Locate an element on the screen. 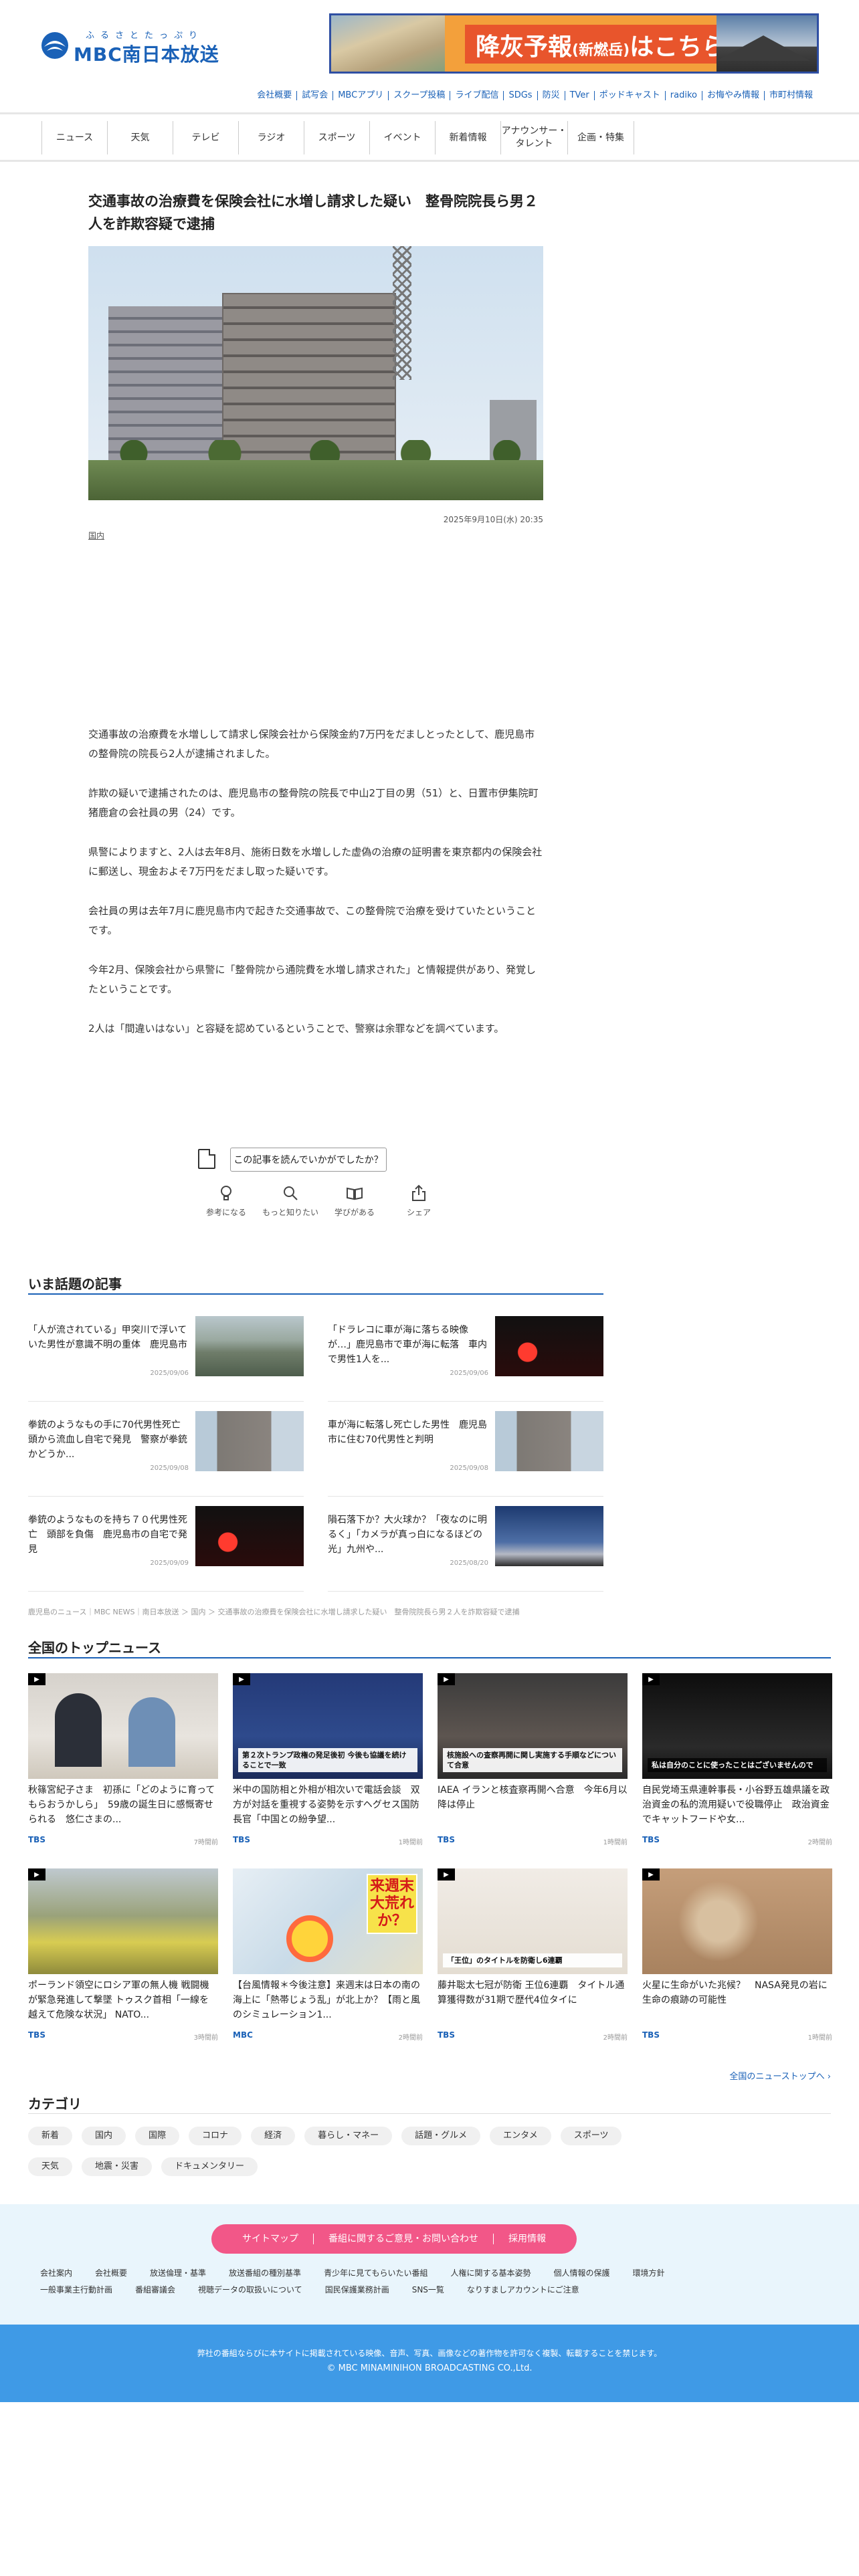  hot-article-title: 車が海に転落し死亡した男性 鹿児島市に住む70代男性と判明 is located at coordinates (407, 1432).